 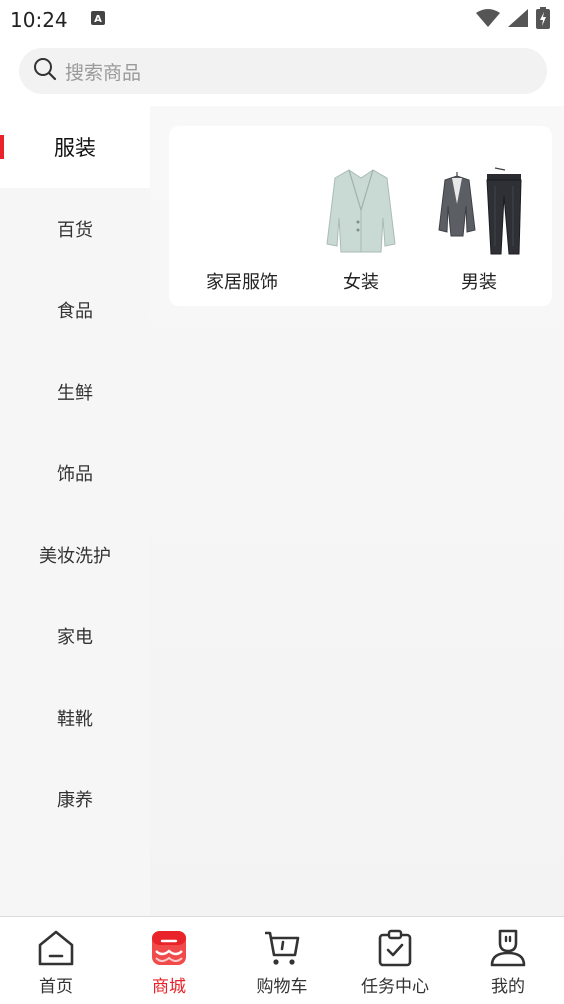 I want to click on cart-icon, so click(x=282, y=948).